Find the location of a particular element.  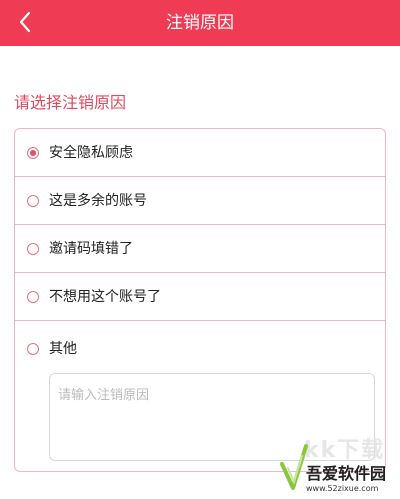

reason-textarea is located at coordinates (212, 417).